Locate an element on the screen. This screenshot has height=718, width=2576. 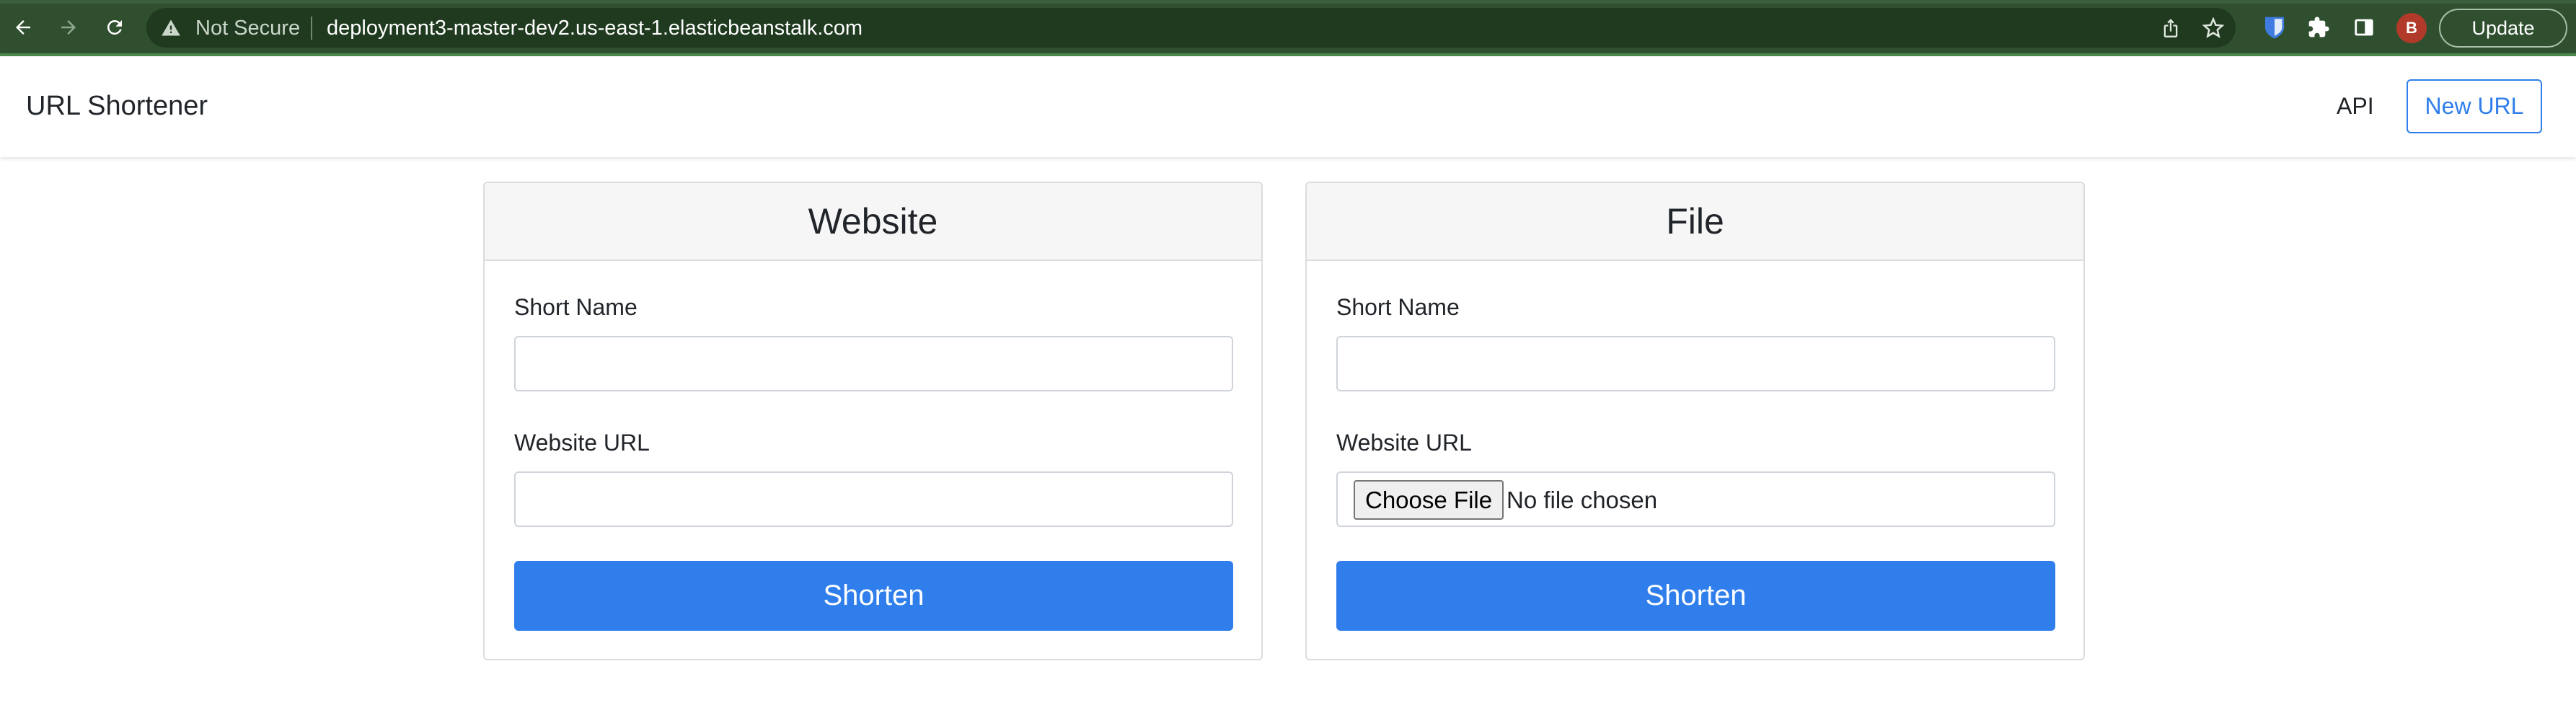
warning-icon is located at coordinates (171, 28).